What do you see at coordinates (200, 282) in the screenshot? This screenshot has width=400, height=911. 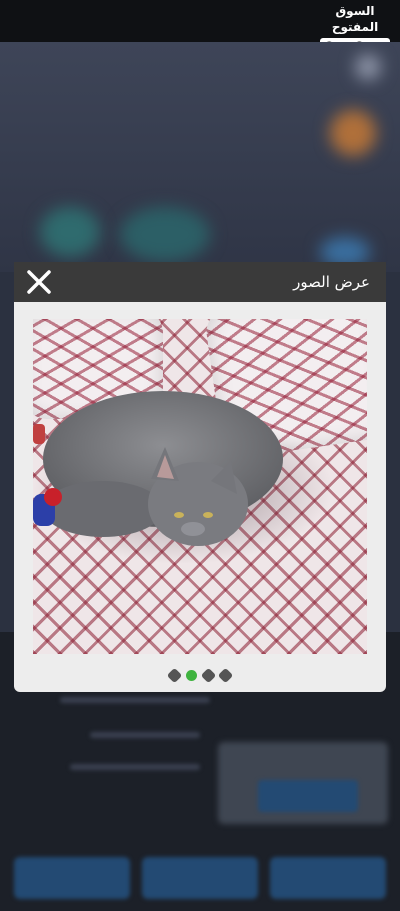 I see `image-viewer-header: عرض الصور` at bounding box center [200, 282].